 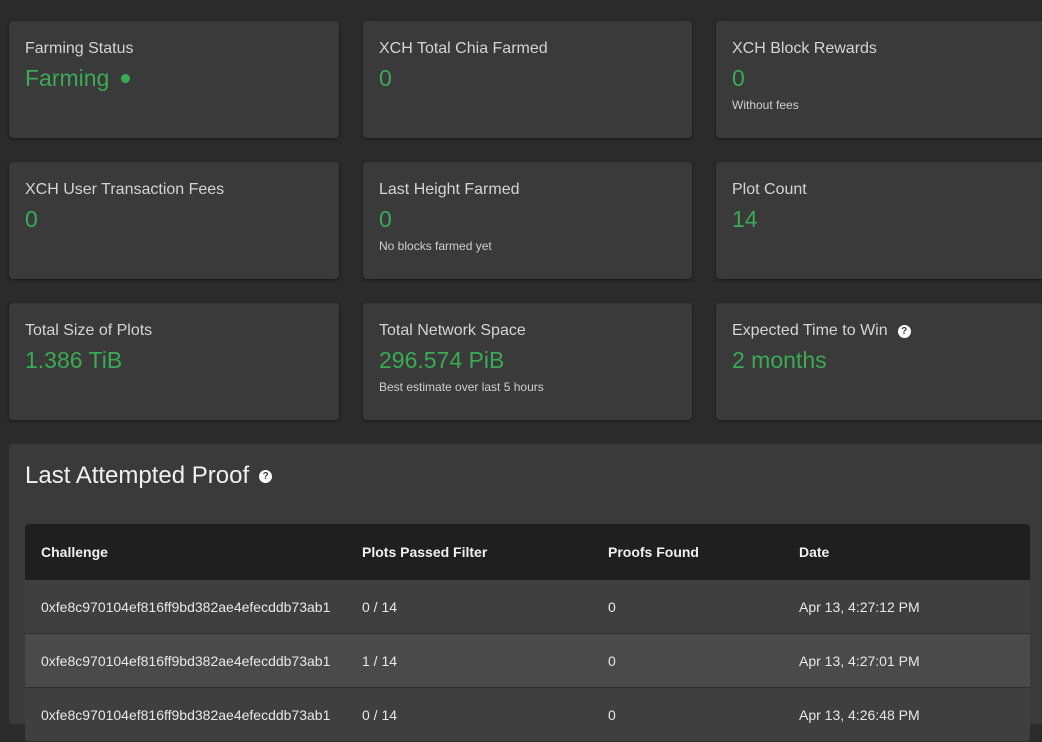 What do you see at coordinates (74, 360) in the screenshot?
I see `card-value: 1.386 TiB` at bounding box center [74, 360].